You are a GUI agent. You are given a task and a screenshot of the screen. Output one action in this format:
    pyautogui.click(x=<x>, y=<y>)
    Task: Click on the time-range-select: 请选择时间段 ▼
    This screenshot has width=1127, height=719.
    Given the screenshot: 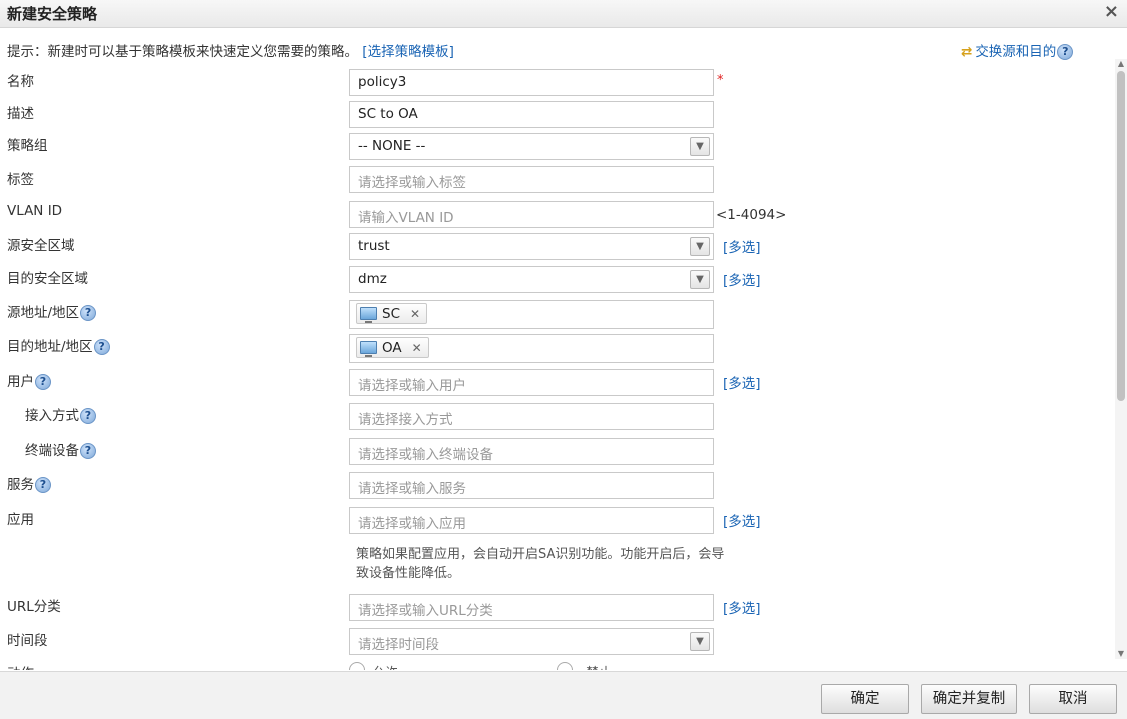 What is the action you would take?
    pyautogui.click(x=531, y=641)
    